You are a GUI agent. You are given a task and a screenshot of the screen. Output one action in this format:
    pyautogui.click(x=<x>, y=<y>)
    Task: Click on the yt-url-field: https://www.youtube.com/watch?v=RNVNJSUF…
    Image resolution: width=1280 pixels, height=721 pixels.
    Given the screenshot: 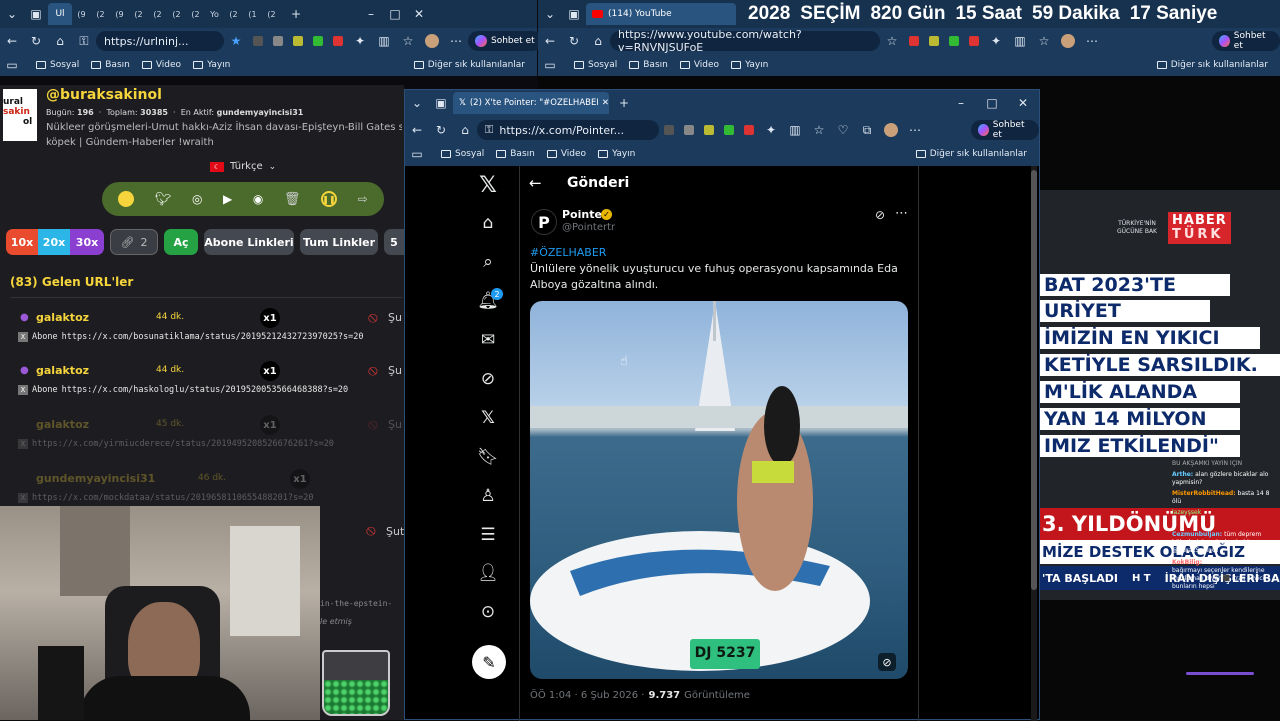 What is the action you would take?
    pyautogui.click(x=745, y=41)
    